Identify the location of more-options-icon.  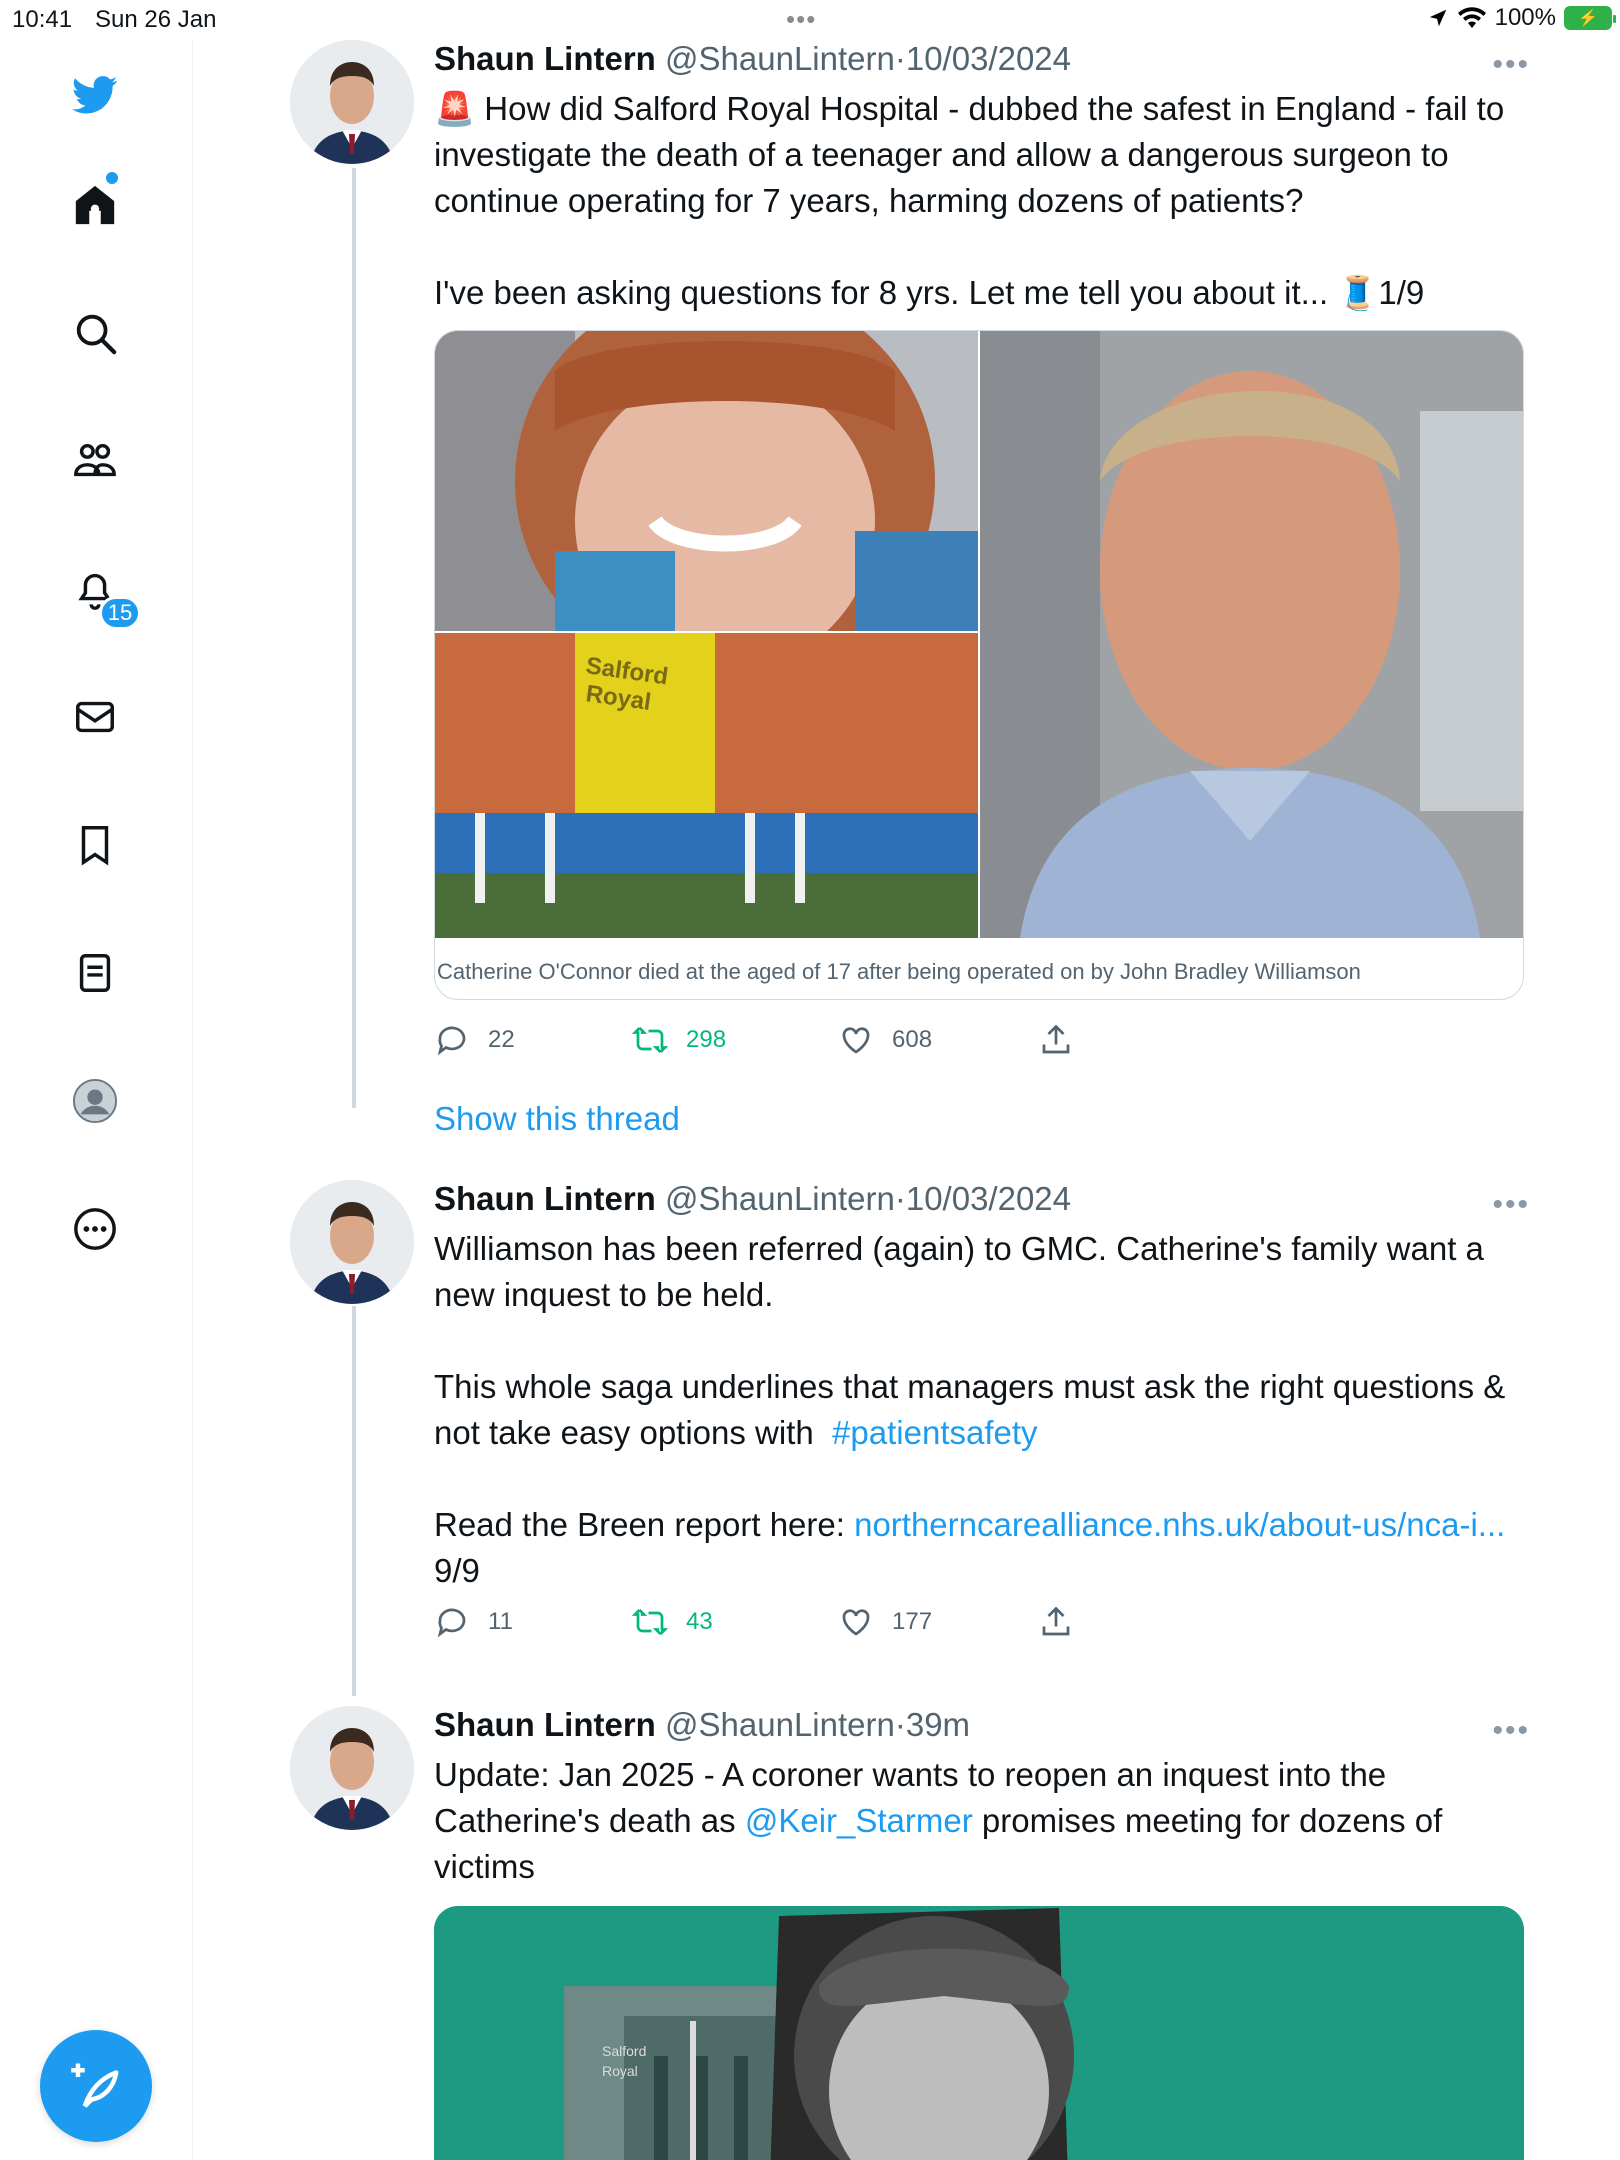
(95, 1229).